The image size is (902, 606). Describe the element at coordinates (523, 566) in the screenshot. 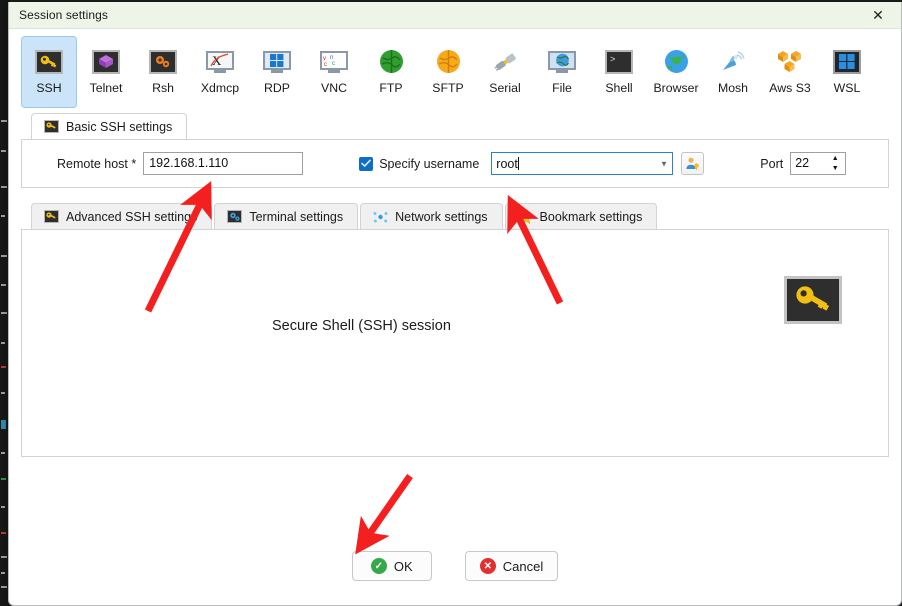

I see `cancel-button-label: Cancel` at that location.